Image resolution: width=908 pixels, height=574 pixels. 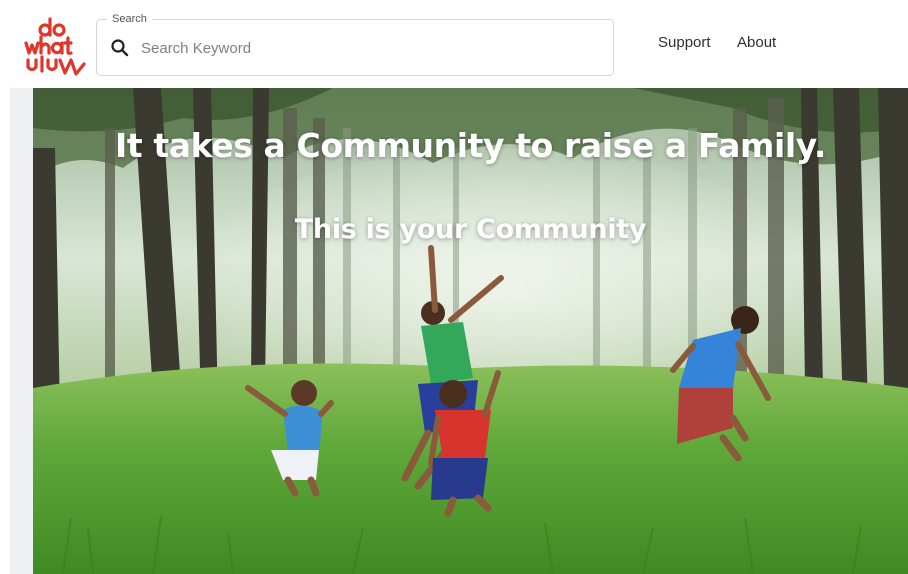 I want to click on brand-logo, so click(x=56, y=48).